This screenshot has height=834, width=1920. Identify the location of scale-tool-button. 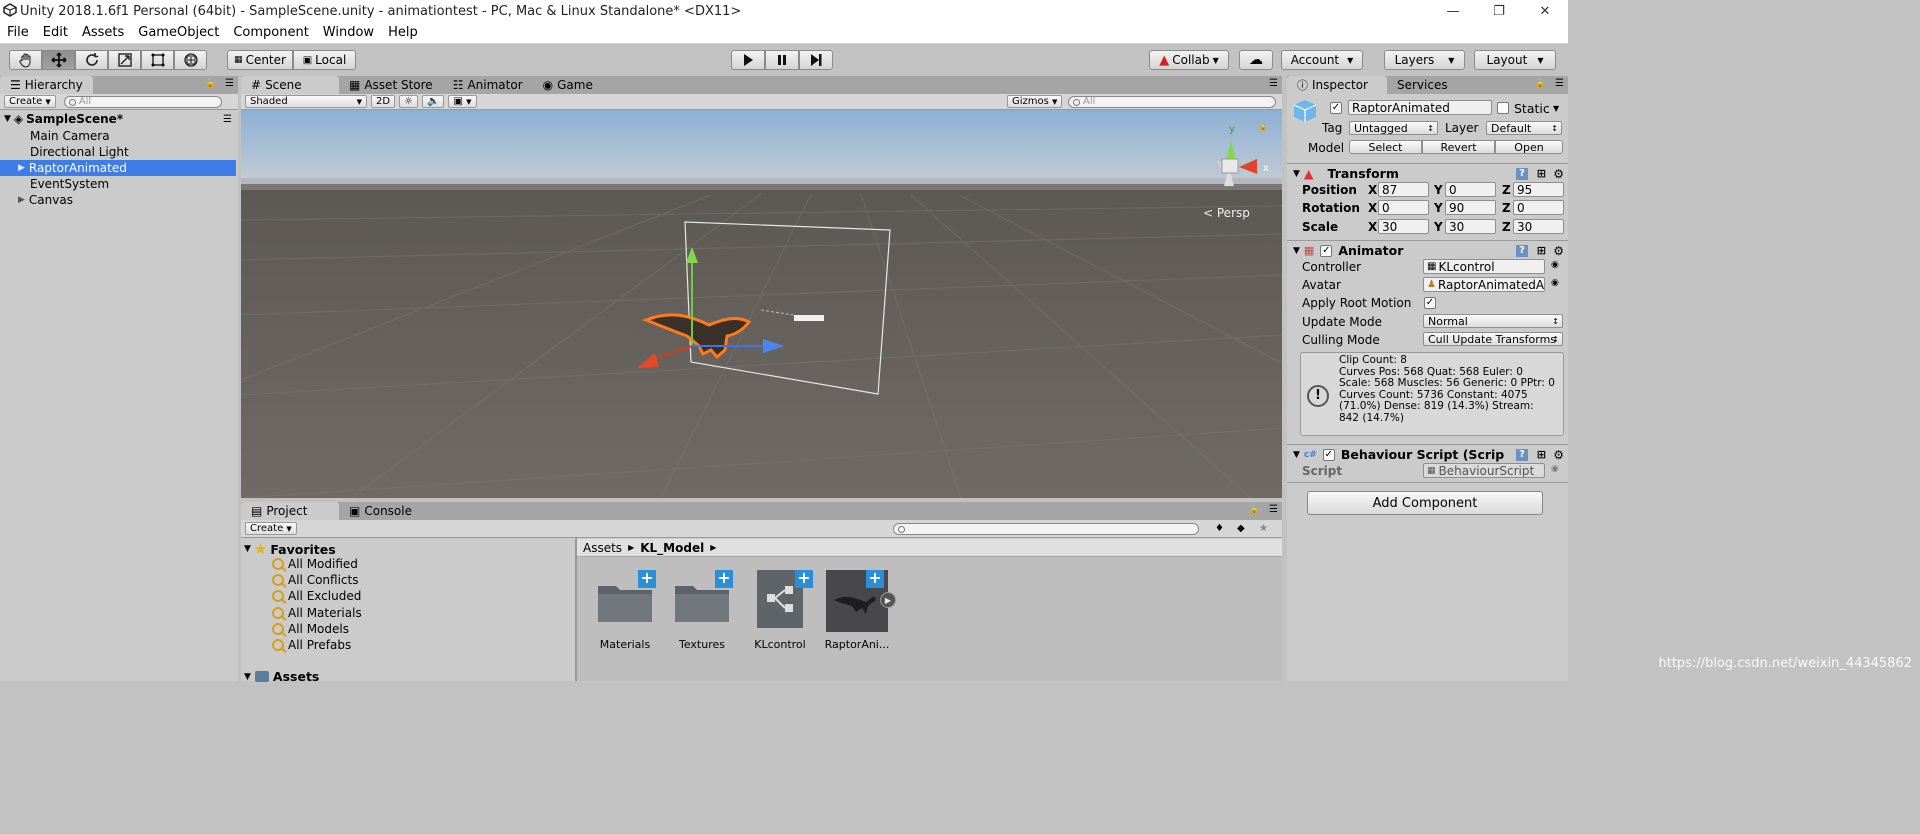
(124, 60).